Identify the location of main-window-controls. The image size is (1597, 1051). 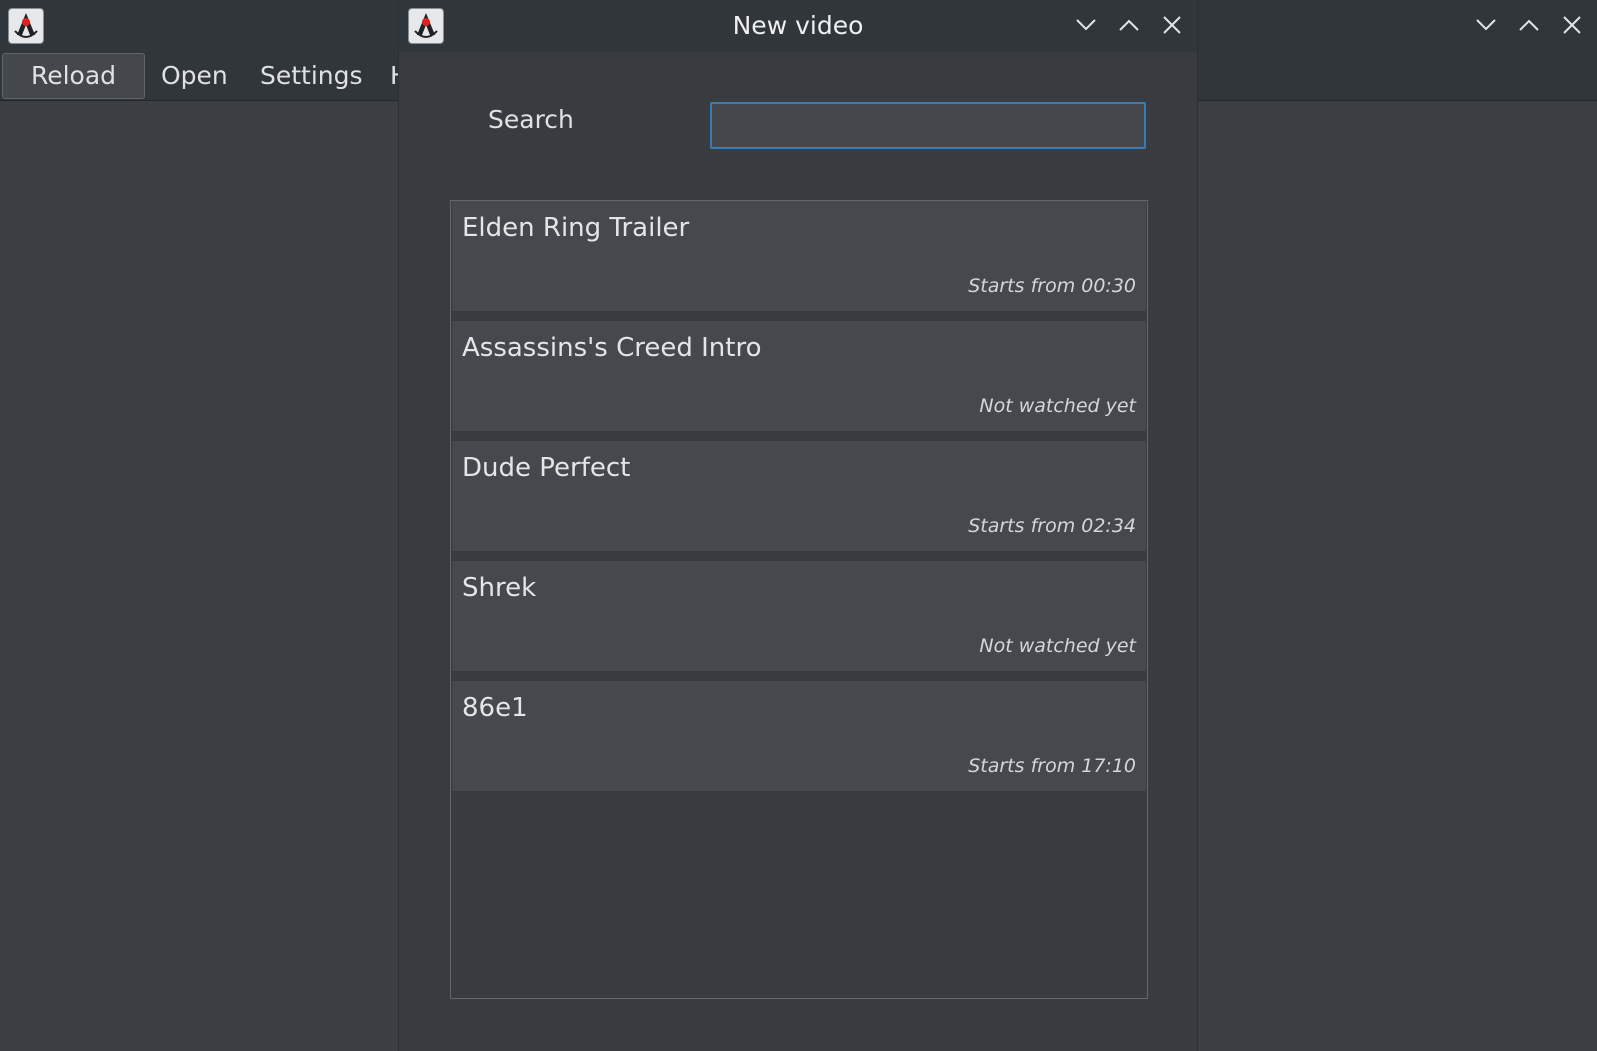
(1529, 25).